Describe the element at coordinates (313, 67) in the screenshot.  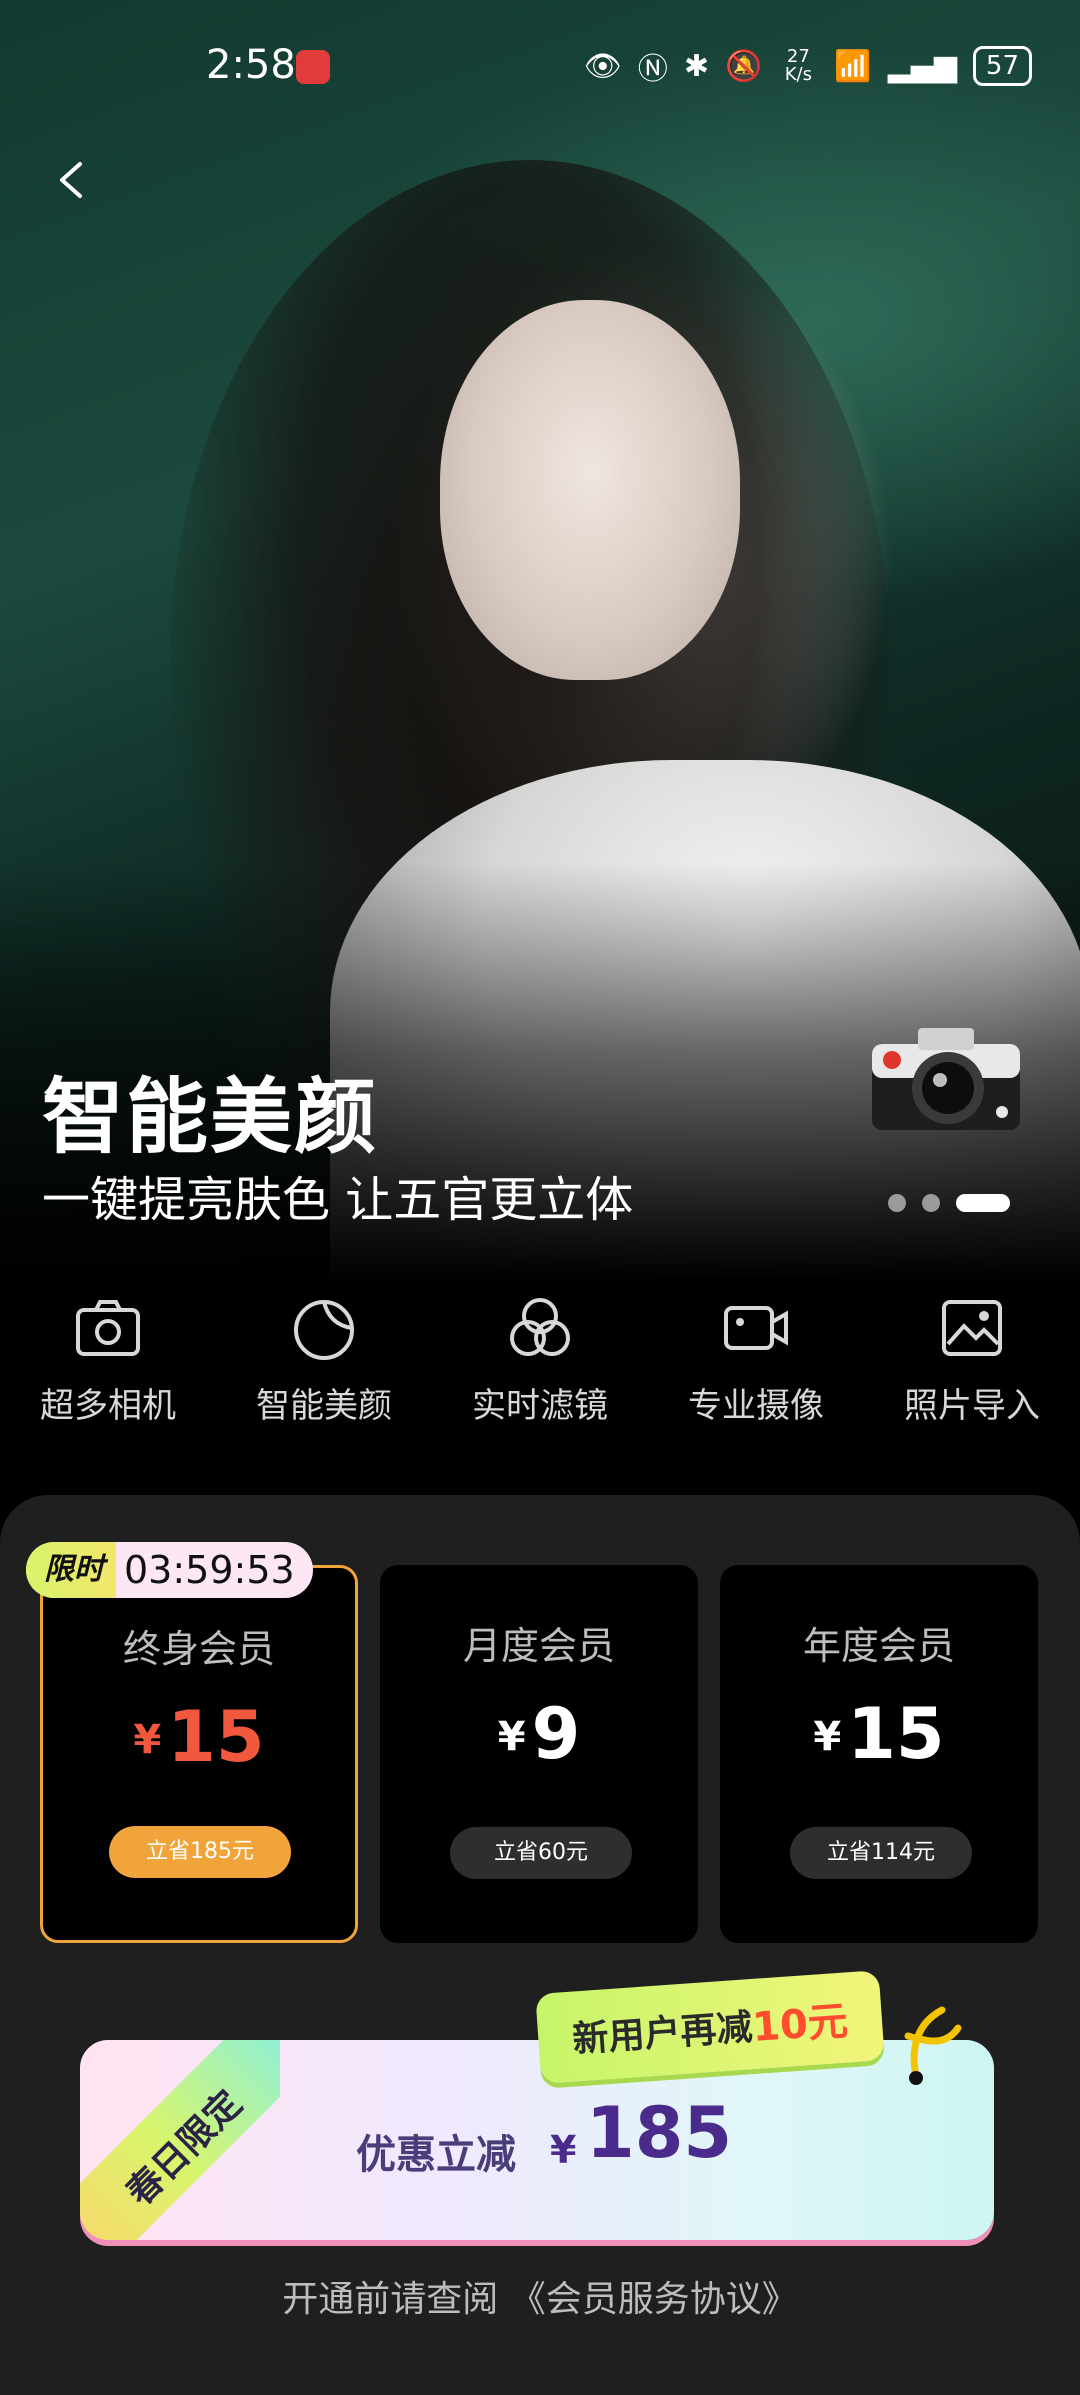
I see `app-notification-icon` at that location.